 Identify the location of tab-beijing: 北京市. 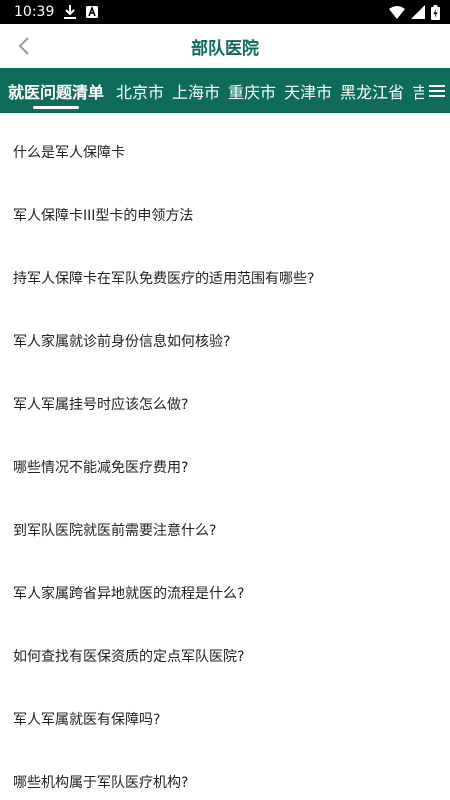
(140, 90).